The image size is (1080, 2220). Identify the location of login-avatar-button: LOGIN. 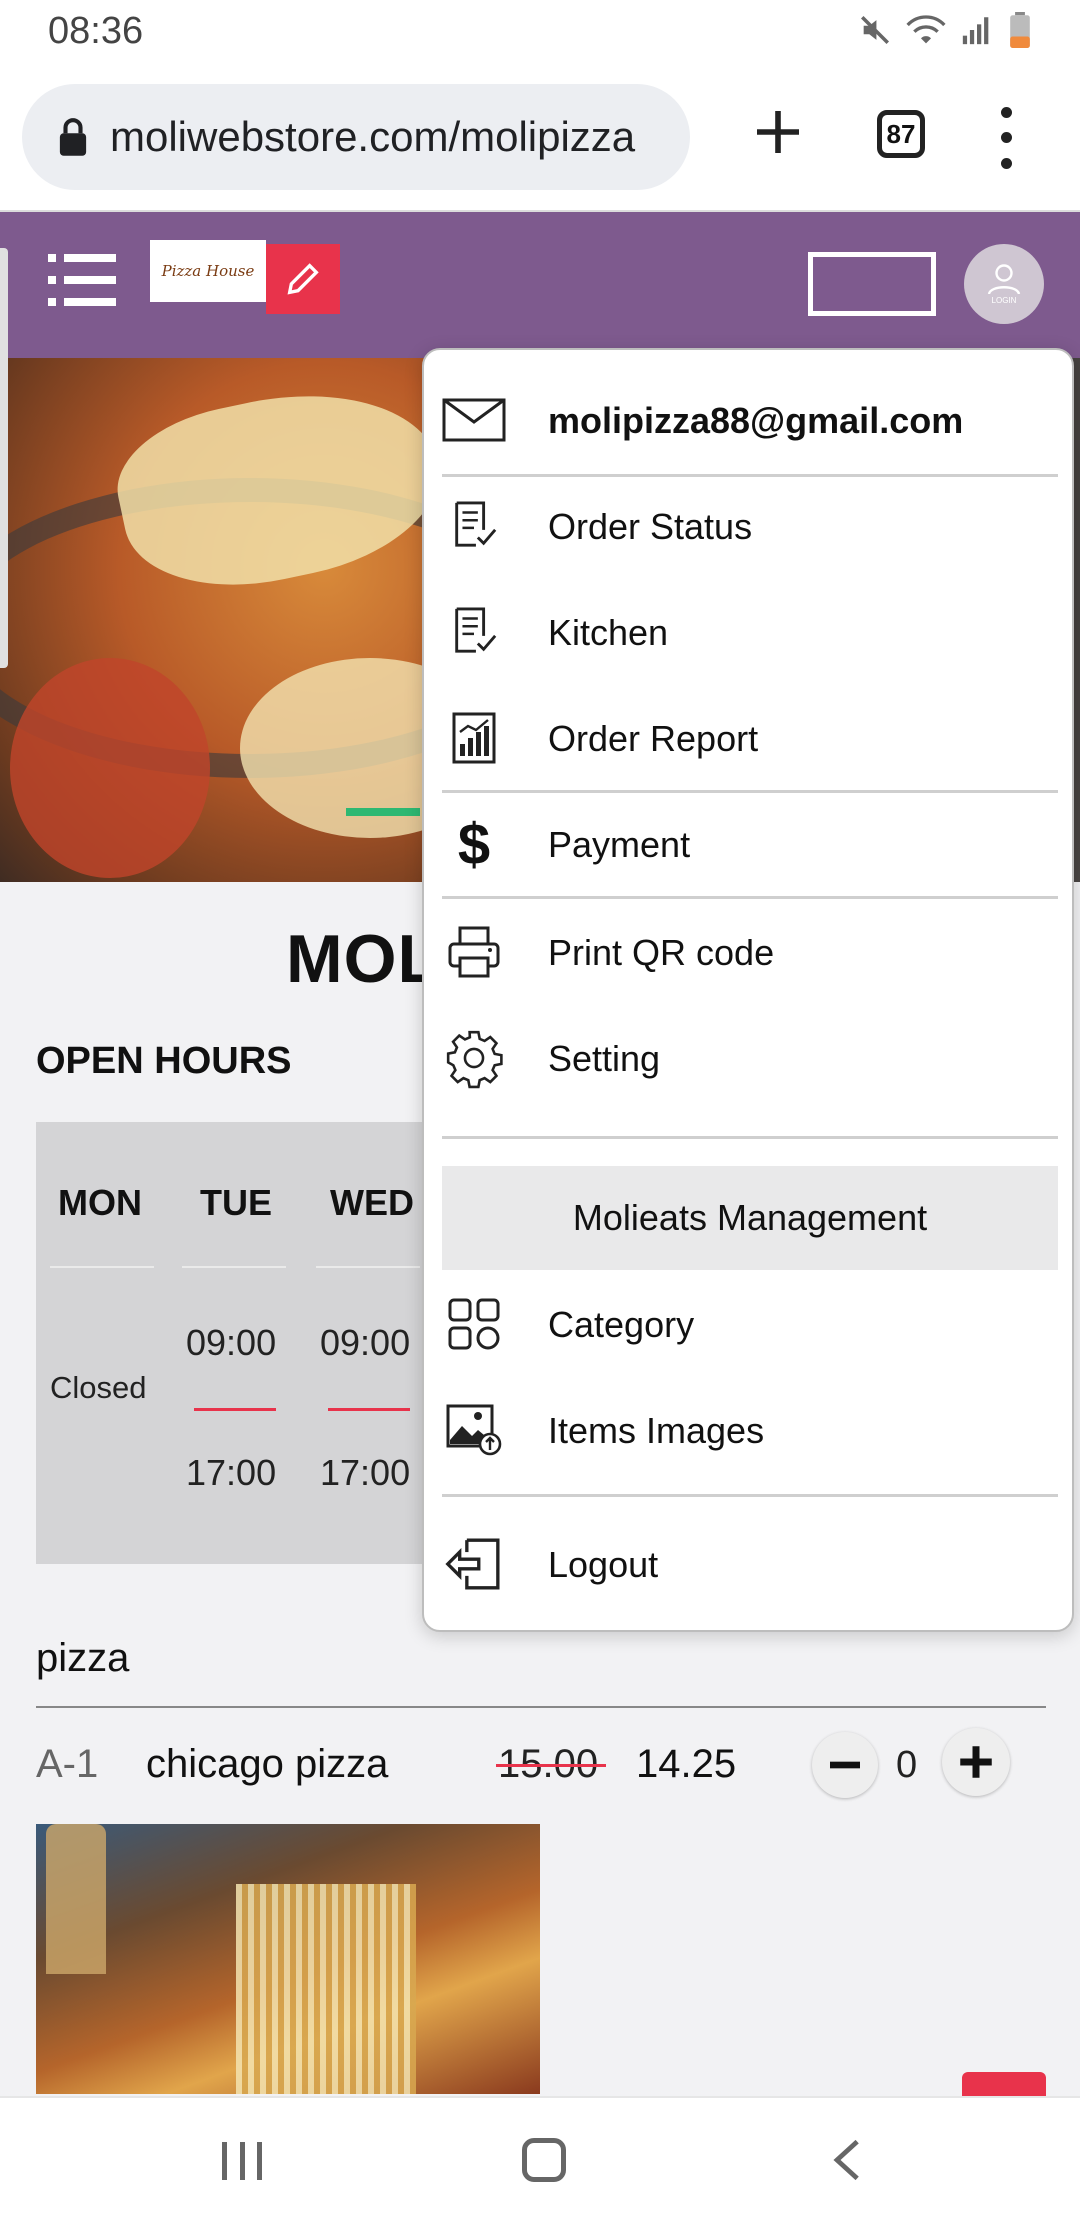
(1004, 284).